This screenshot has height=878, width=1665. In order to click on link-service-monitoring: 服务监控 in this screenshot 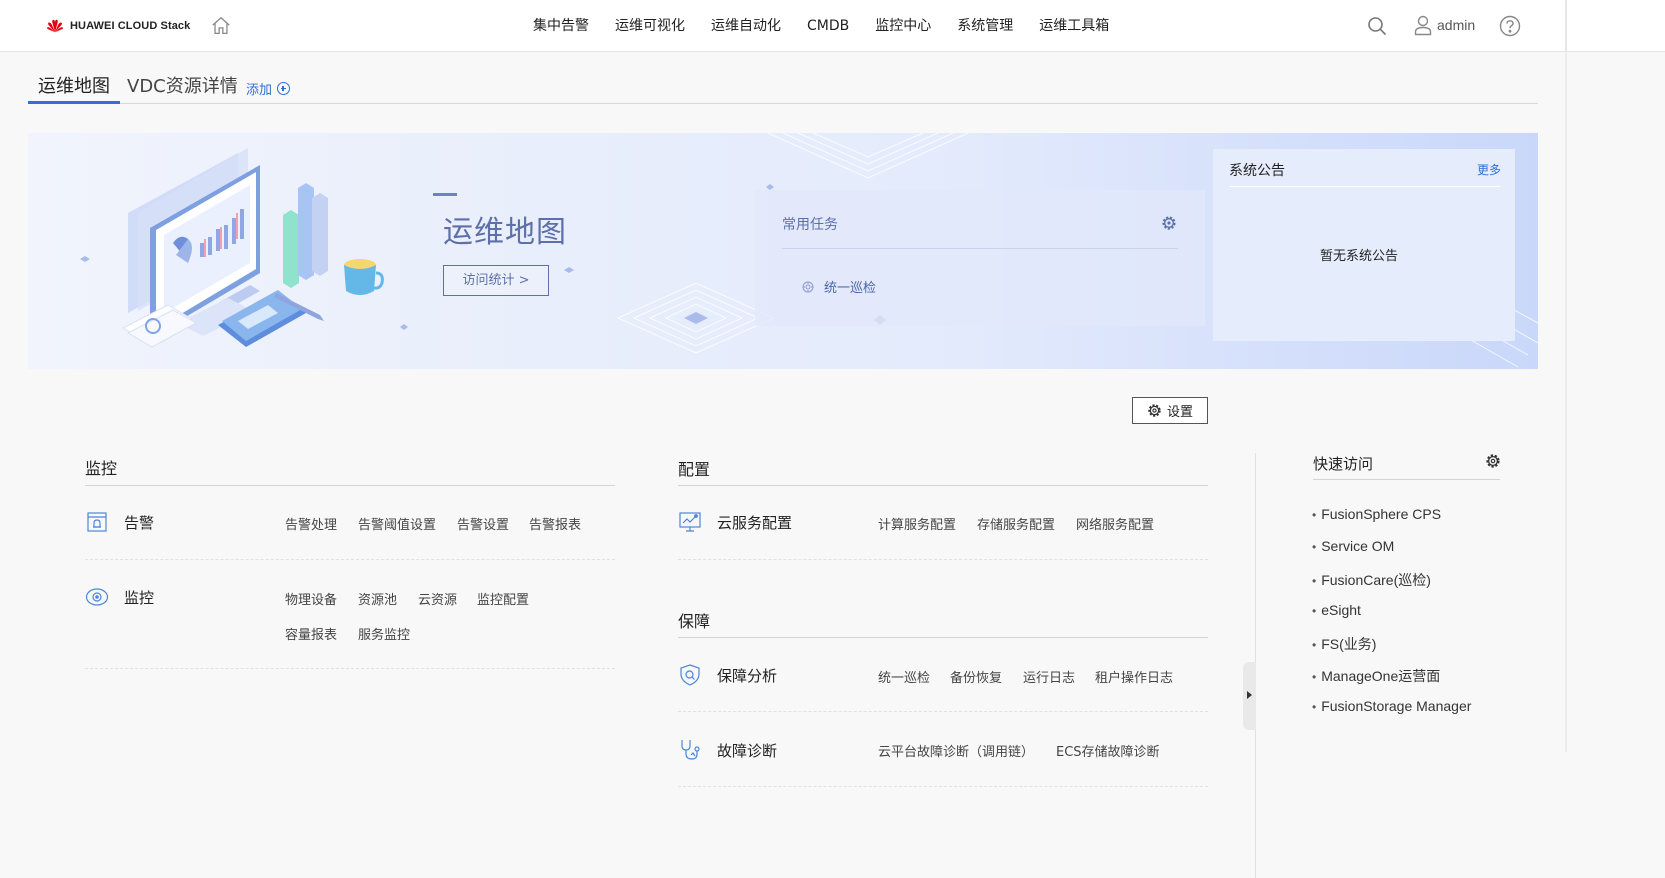, I will do `click(384, 633)`.